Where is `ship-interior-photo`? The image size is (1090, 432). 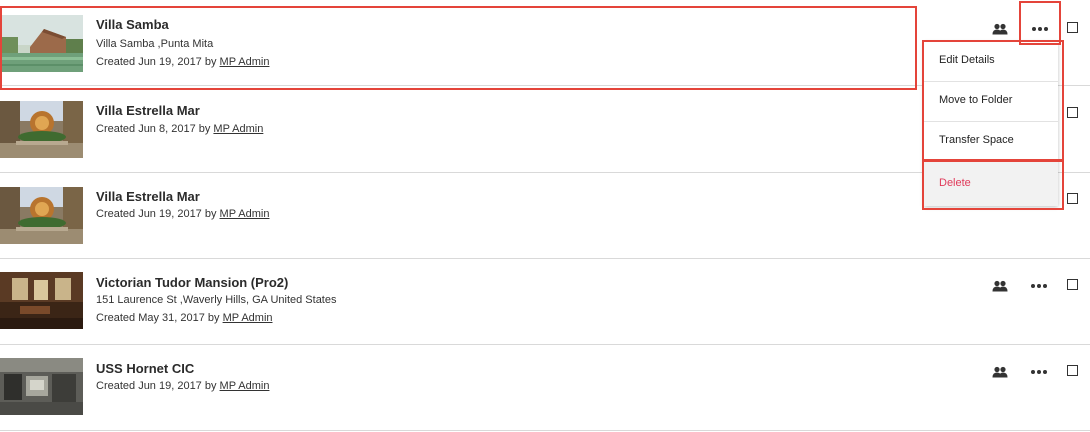 ship-interior-photo is located at coordinates (41, 386).